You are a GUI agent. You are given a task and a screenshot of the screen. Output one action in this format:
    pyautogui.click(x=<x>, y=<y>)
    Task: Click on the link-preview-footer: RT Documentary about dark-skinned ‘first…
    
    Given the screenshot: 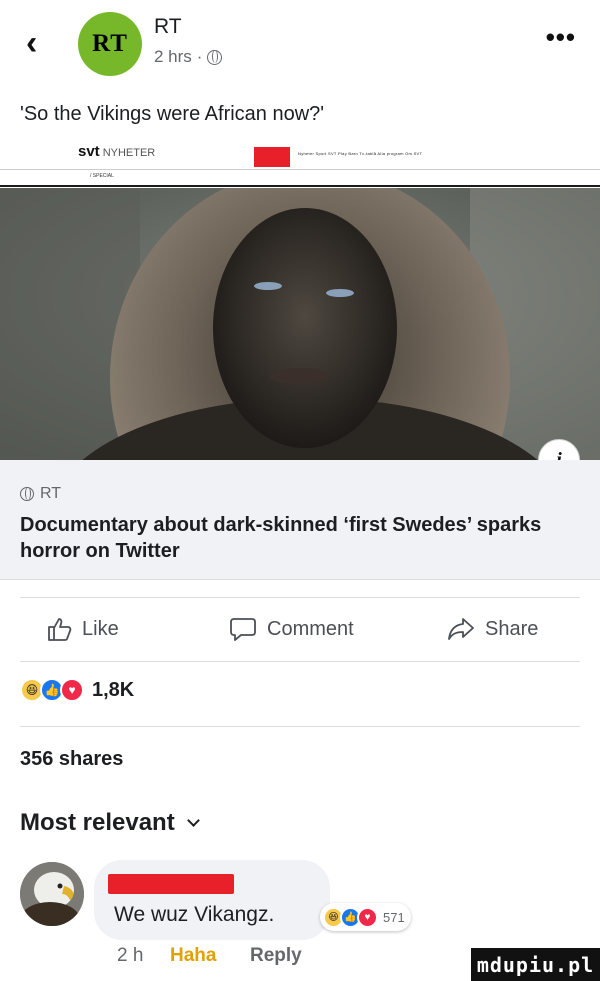 What is the action you would take?
    pyautogui.click(x=300, y=520)
    